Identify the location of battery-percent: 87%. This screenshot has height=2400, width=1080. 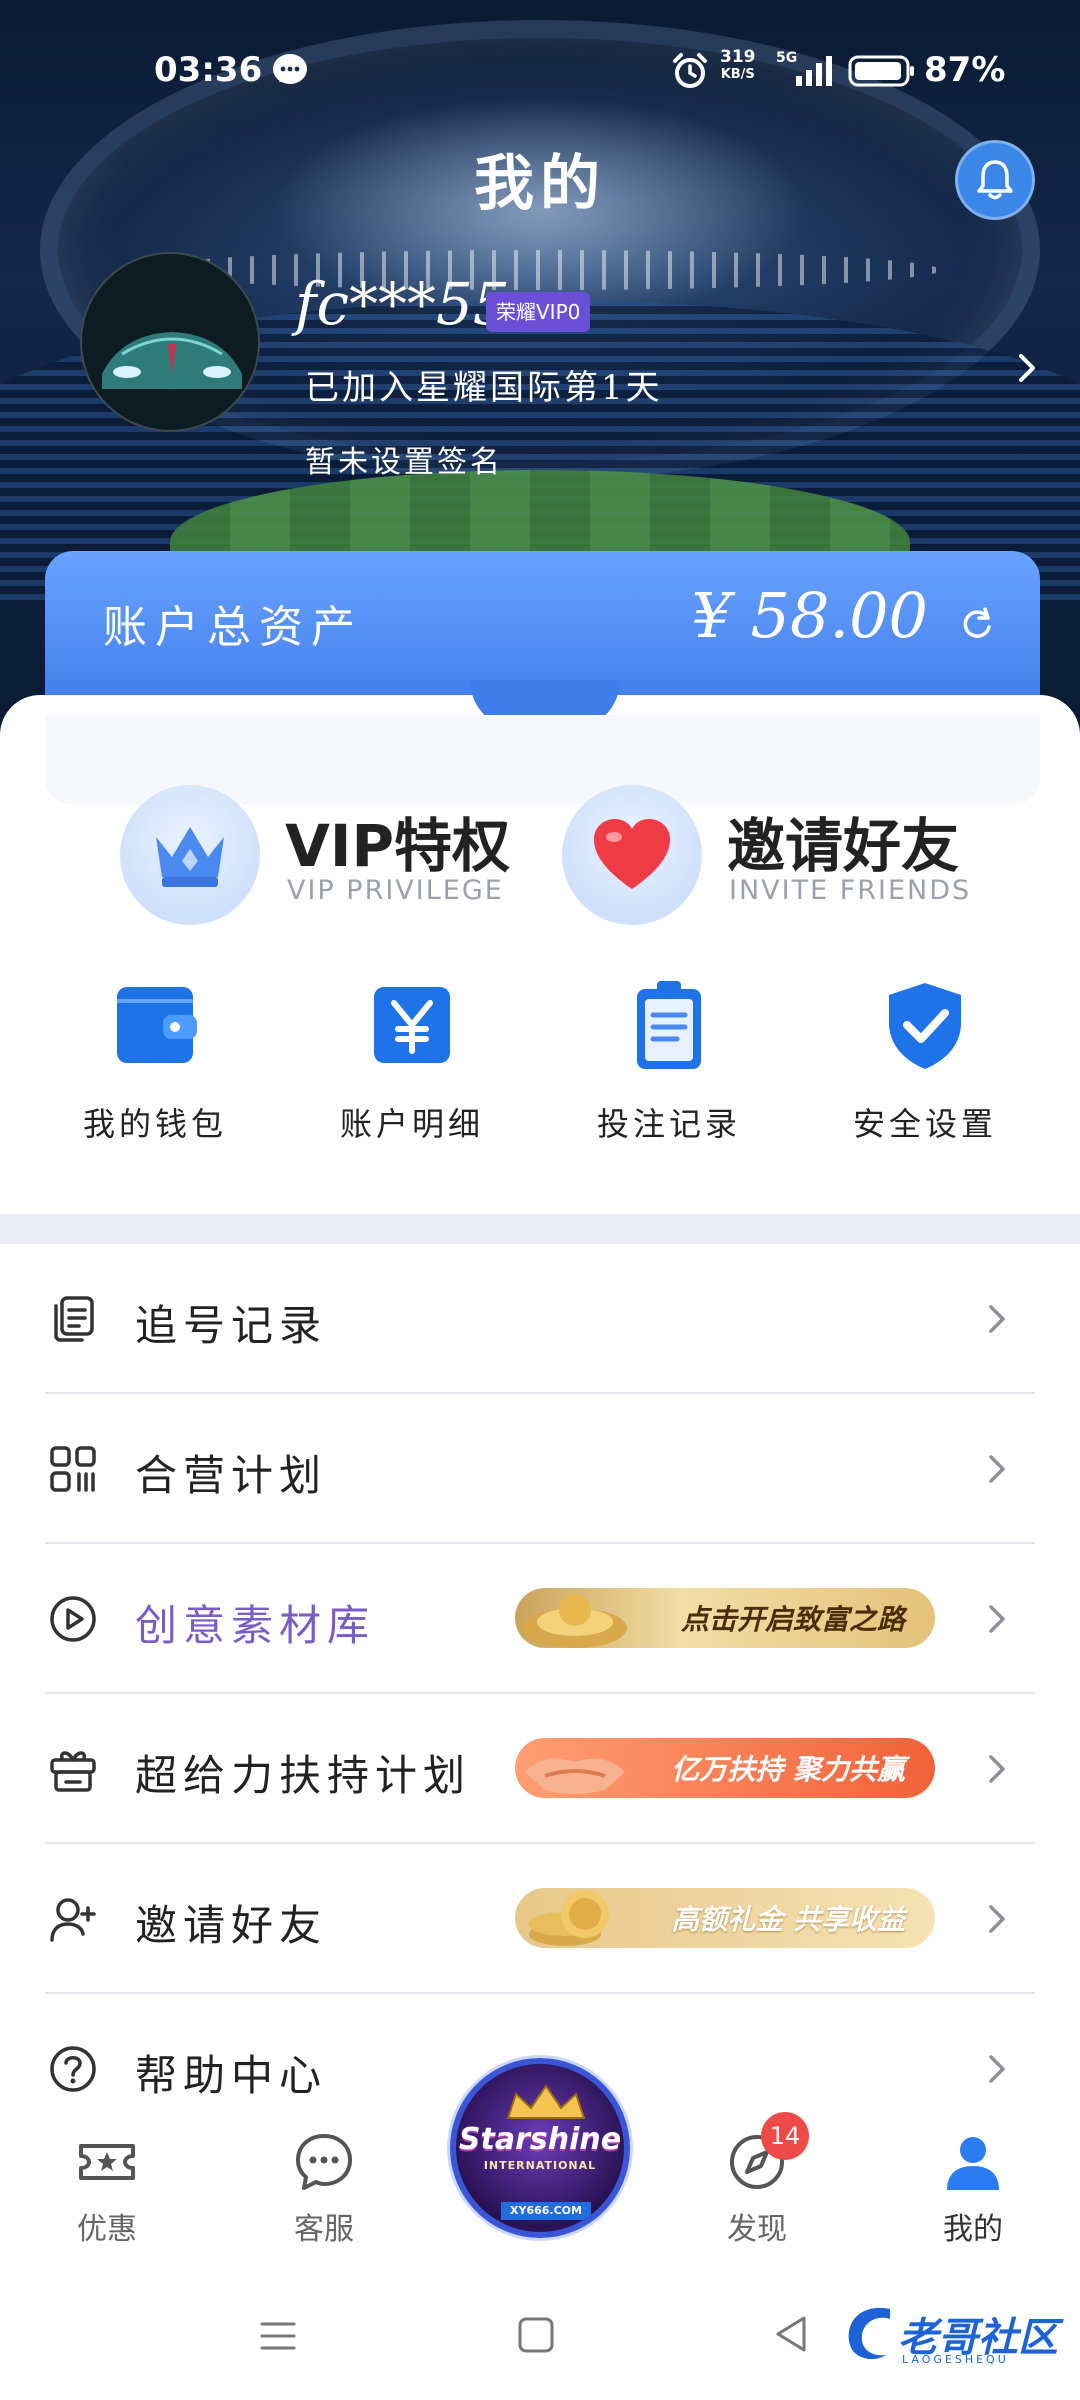
(965, 70).